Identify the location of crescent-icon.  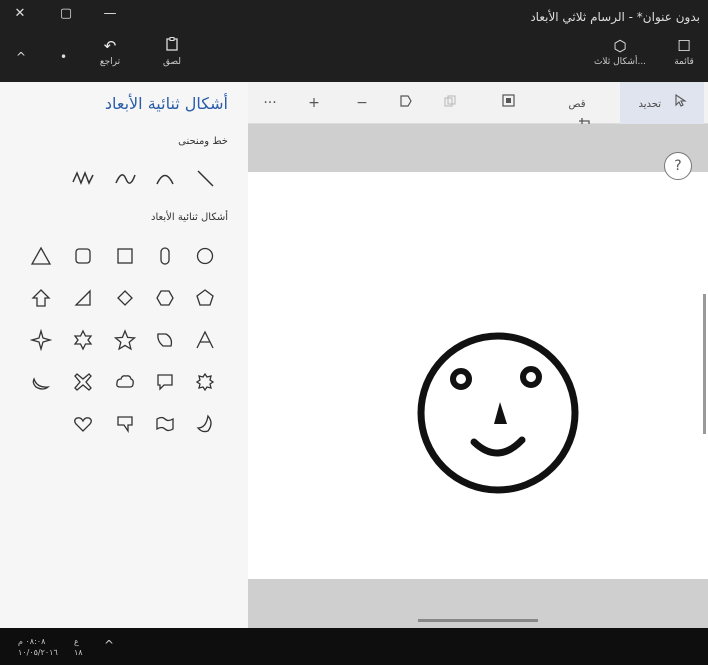
(205, 424).